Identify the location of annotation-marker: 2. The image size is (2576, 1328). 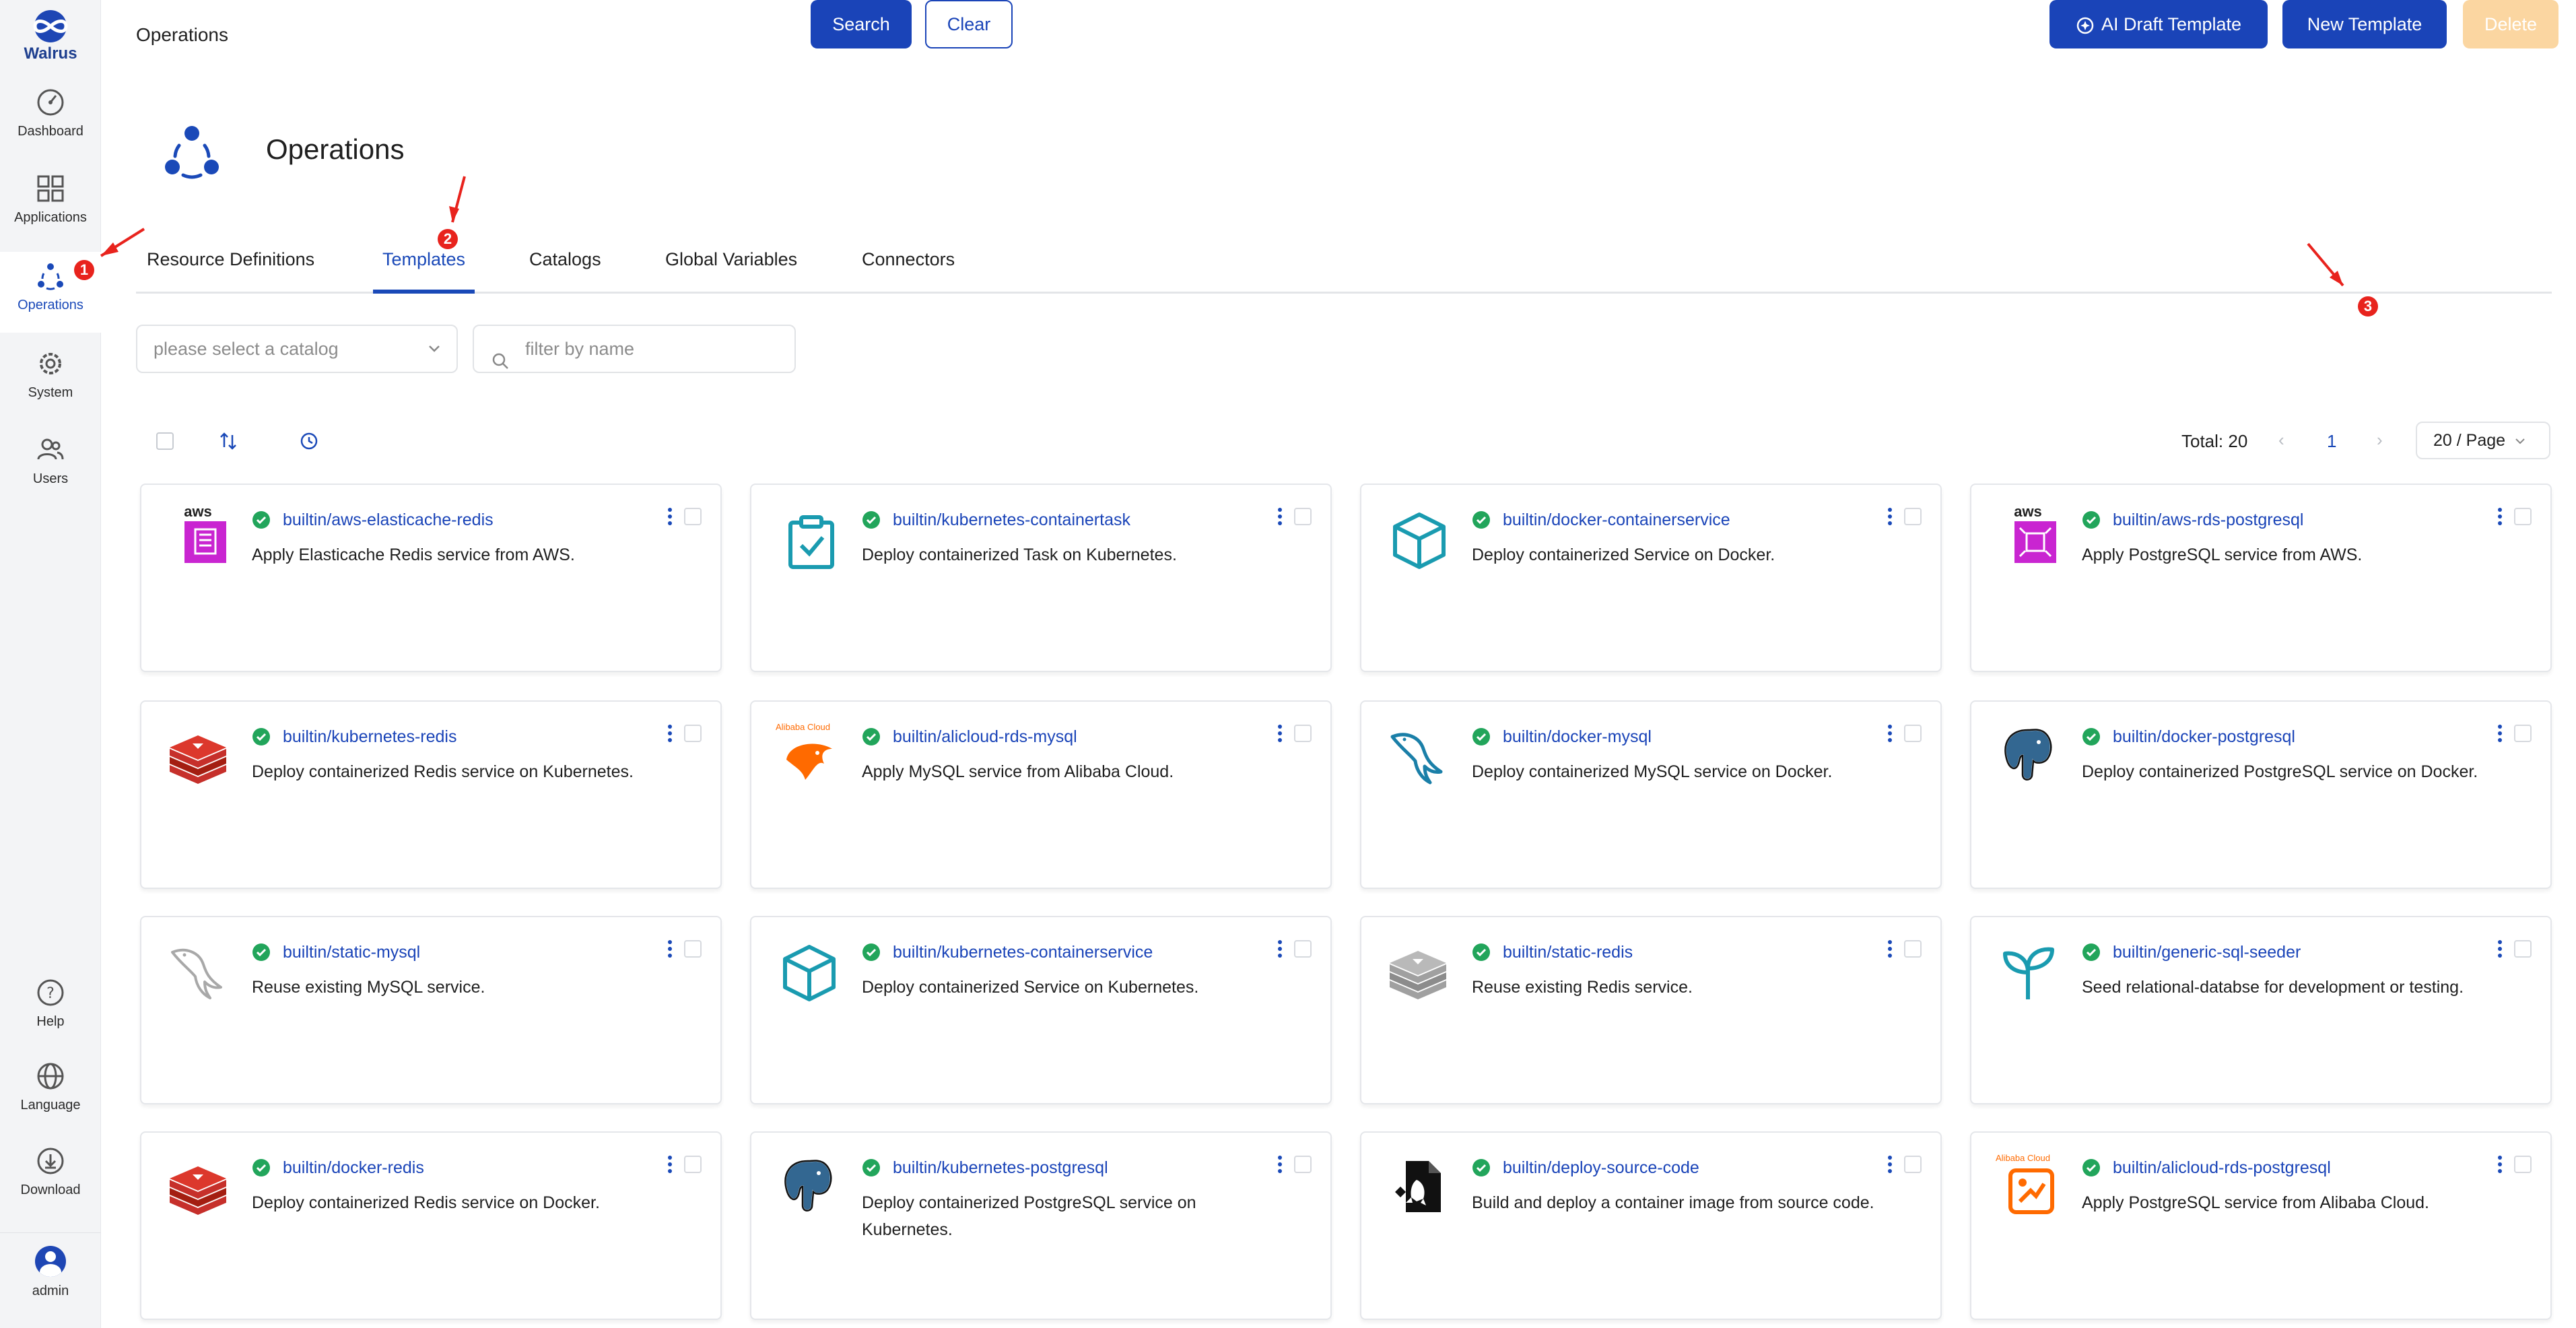
(448, 239).